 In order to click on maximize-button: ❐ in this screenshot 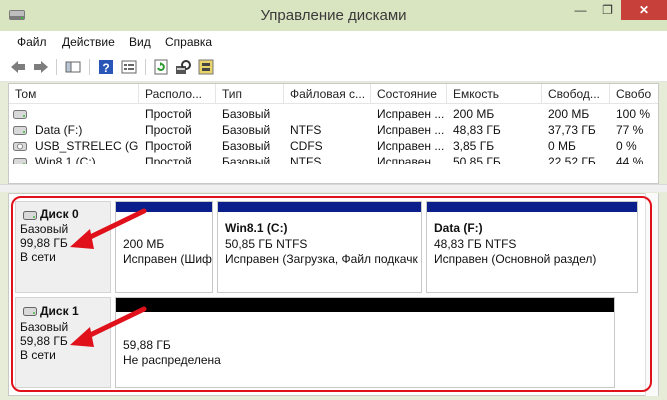, I will do `click(607, 10)`.